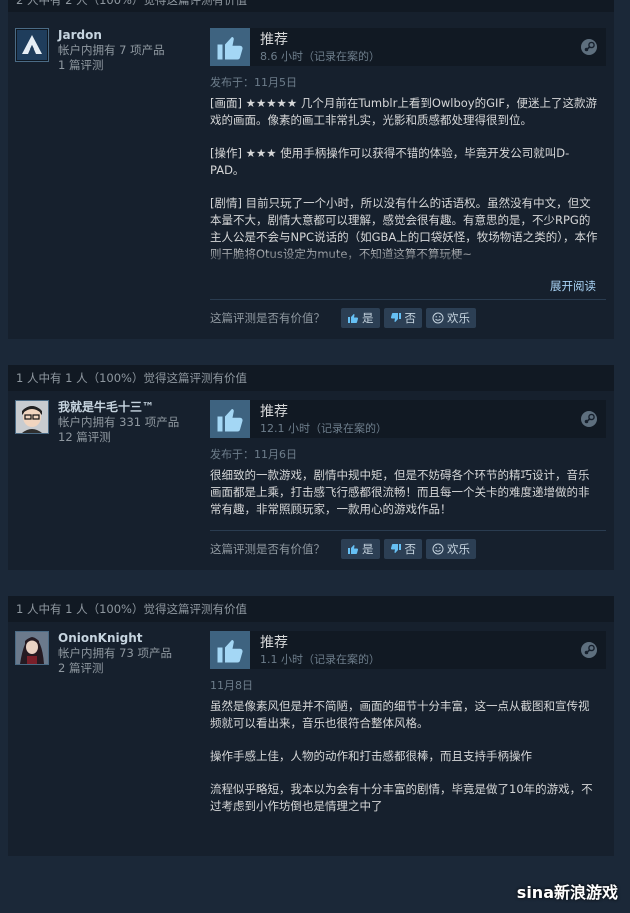  Describe the element at coordinates (253, 454) in the screenshot. I see `posted-date: 发布于：11月6日` at that location.